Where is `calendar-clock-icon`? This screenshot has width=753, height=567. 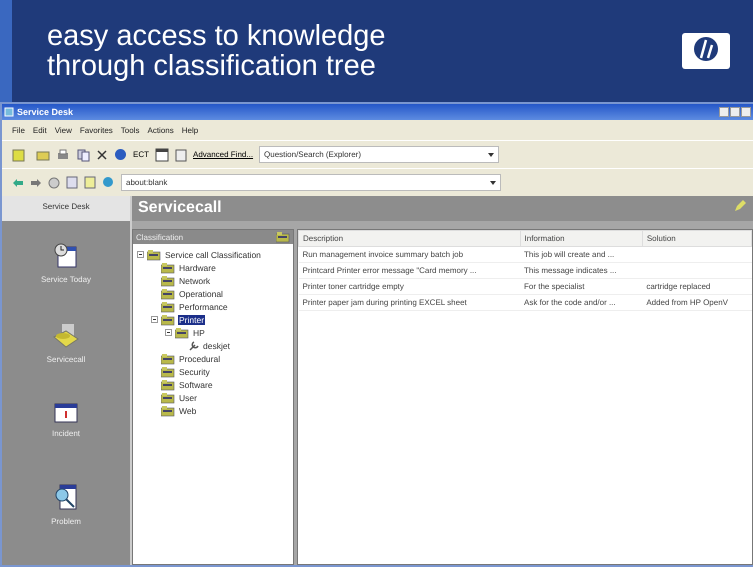 calendar-clock-icon is located at coordinates (66, 256).